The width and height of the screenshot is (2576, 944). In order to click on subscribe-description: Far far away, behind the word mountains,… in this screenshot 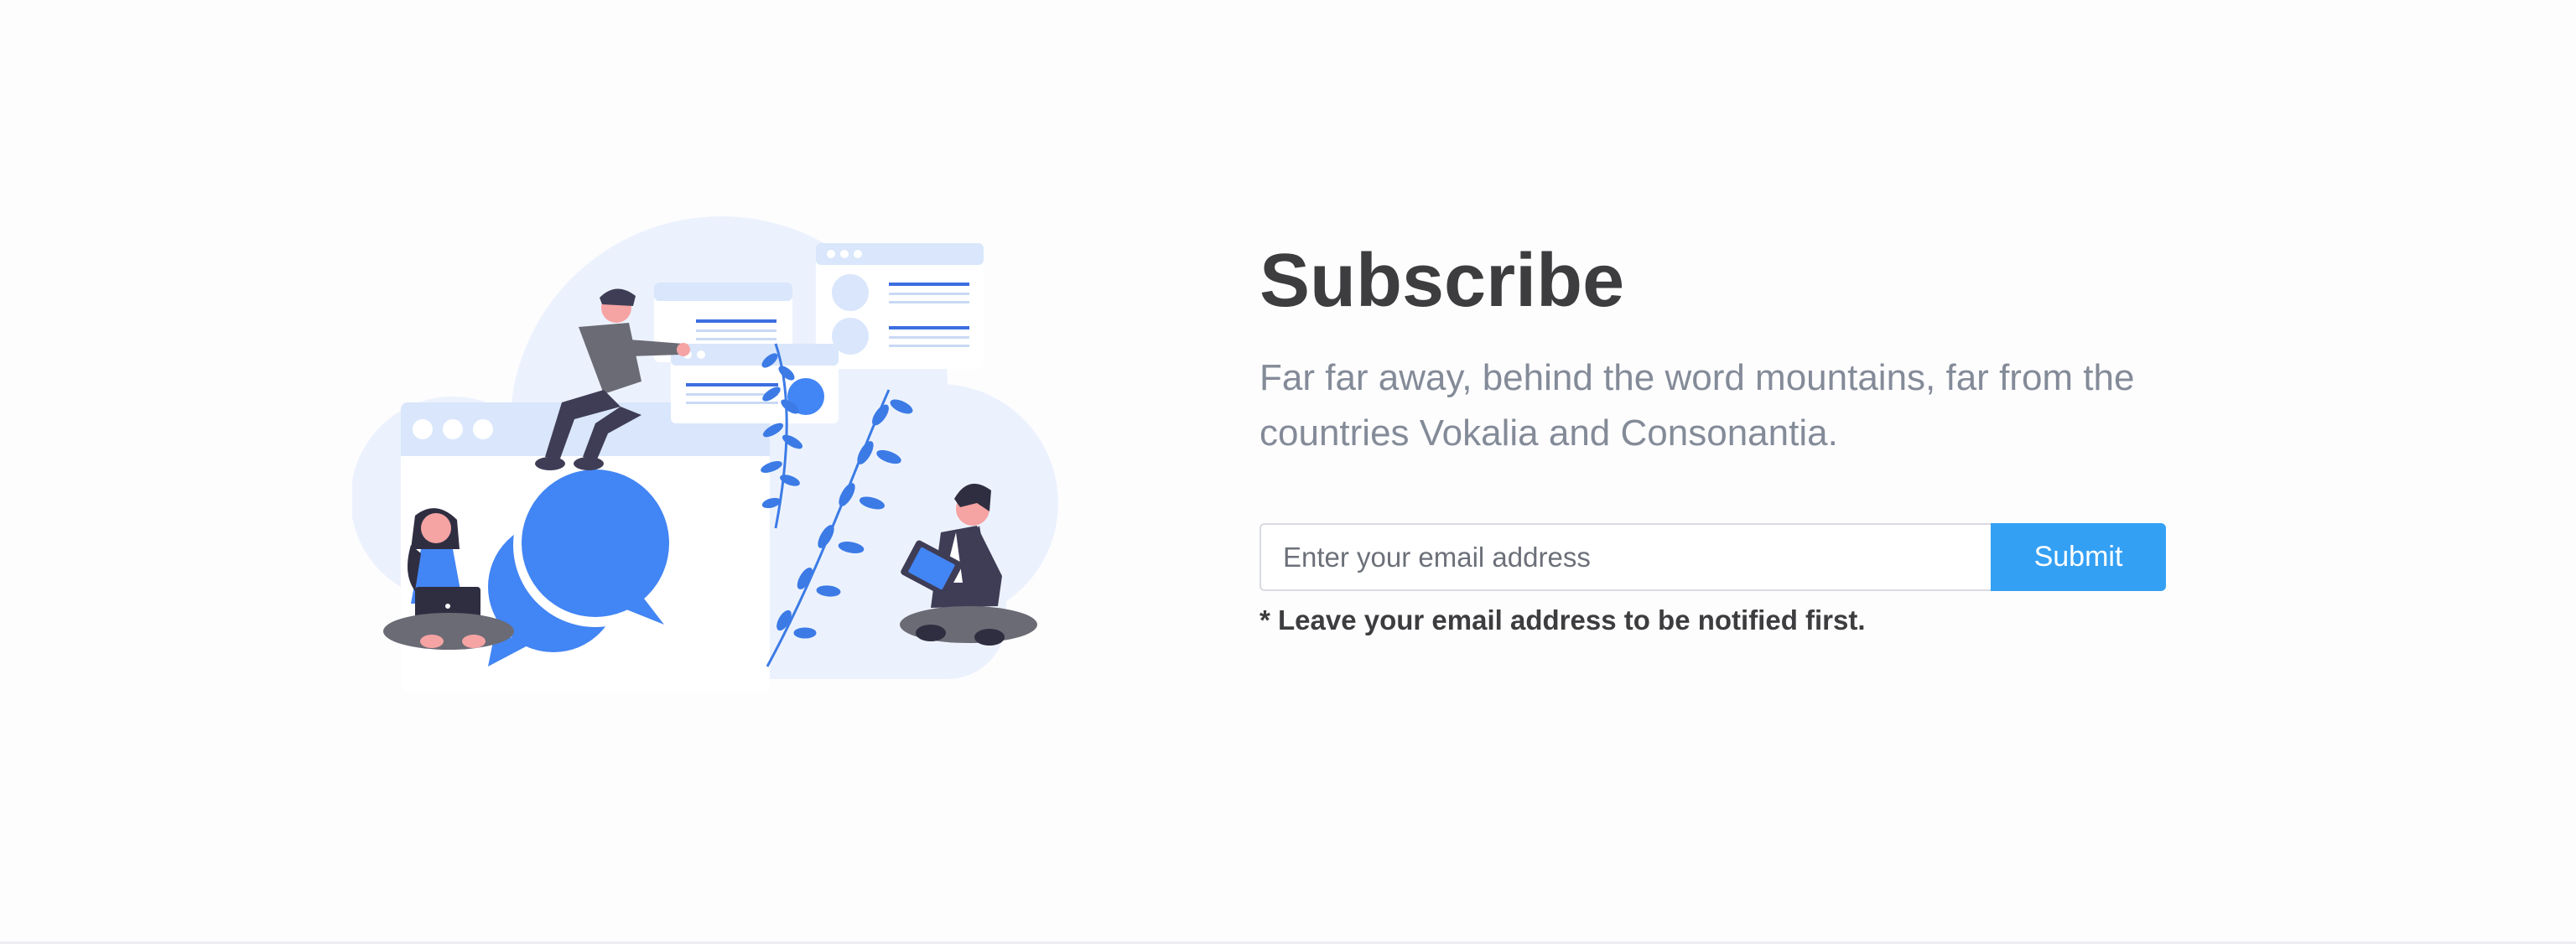, I will do `click(1697, 405)`.